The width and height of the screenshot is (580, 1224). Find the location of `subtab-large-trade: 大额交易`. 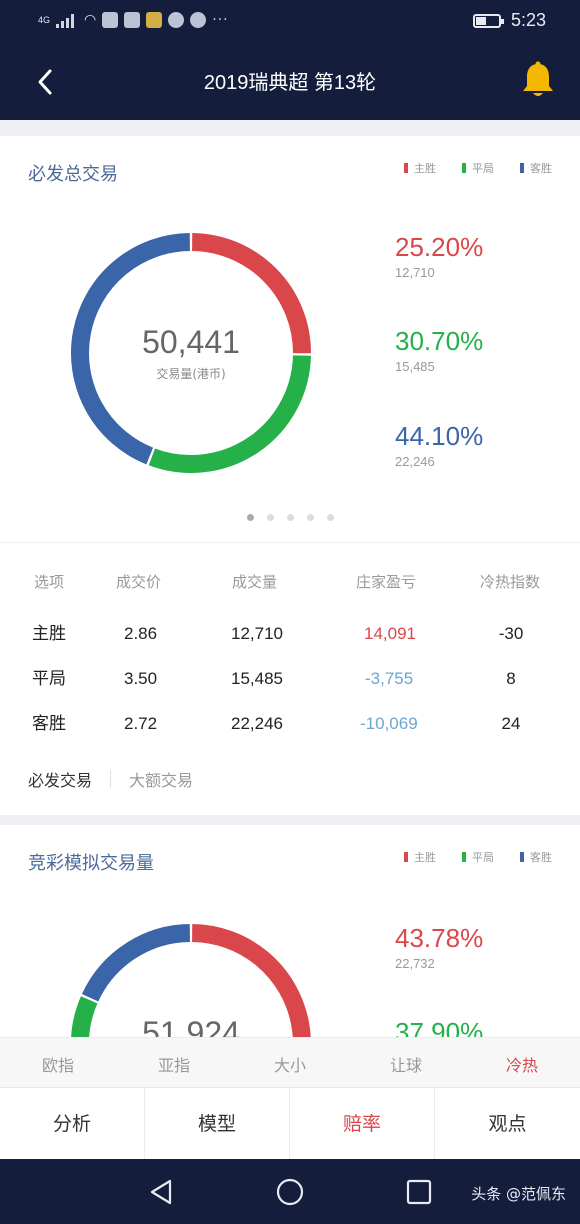

subtab-large-trade: 大额交易 is located at coordinates (161, 779).